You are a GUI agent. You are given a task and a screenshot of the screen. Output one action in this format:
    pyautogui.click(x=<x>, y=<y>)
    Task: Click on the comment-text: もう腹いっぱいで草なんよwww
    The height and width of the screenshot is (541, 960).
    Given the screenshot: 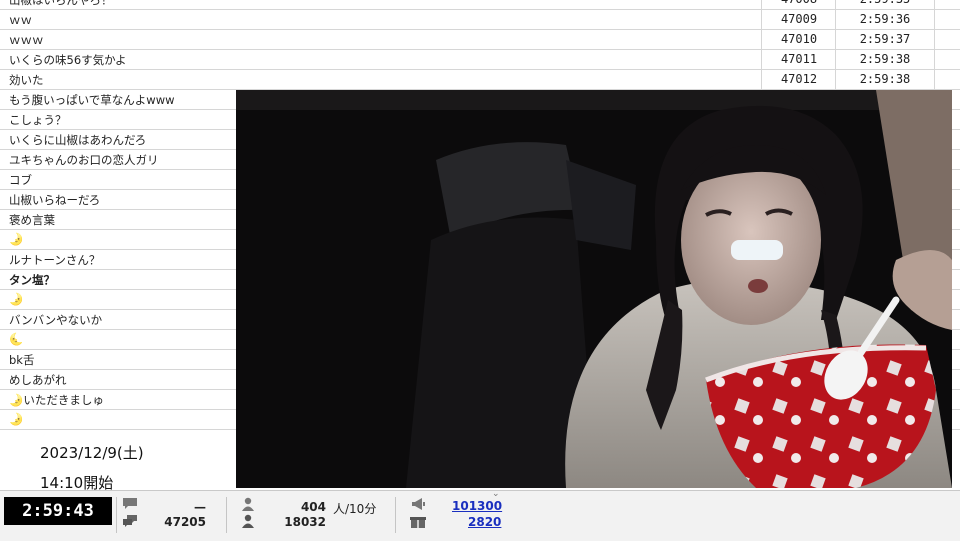 What is the action you would take?
    pyautogui.click(x=92, y=100)
    